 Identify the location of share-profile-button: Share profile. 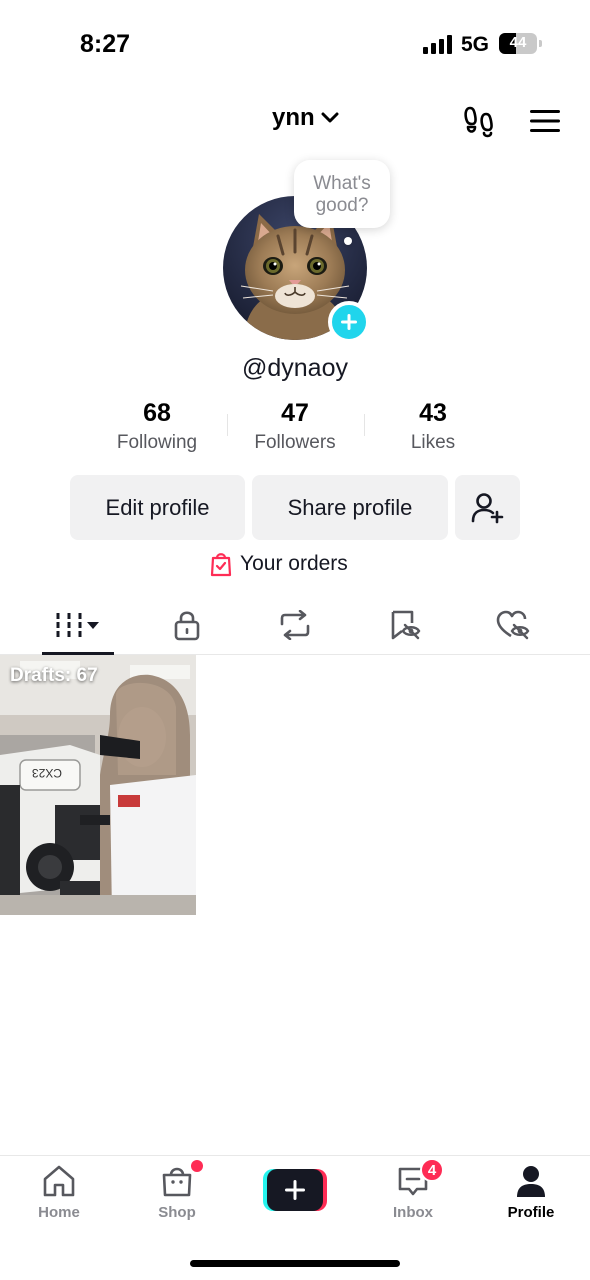
(350, 507).